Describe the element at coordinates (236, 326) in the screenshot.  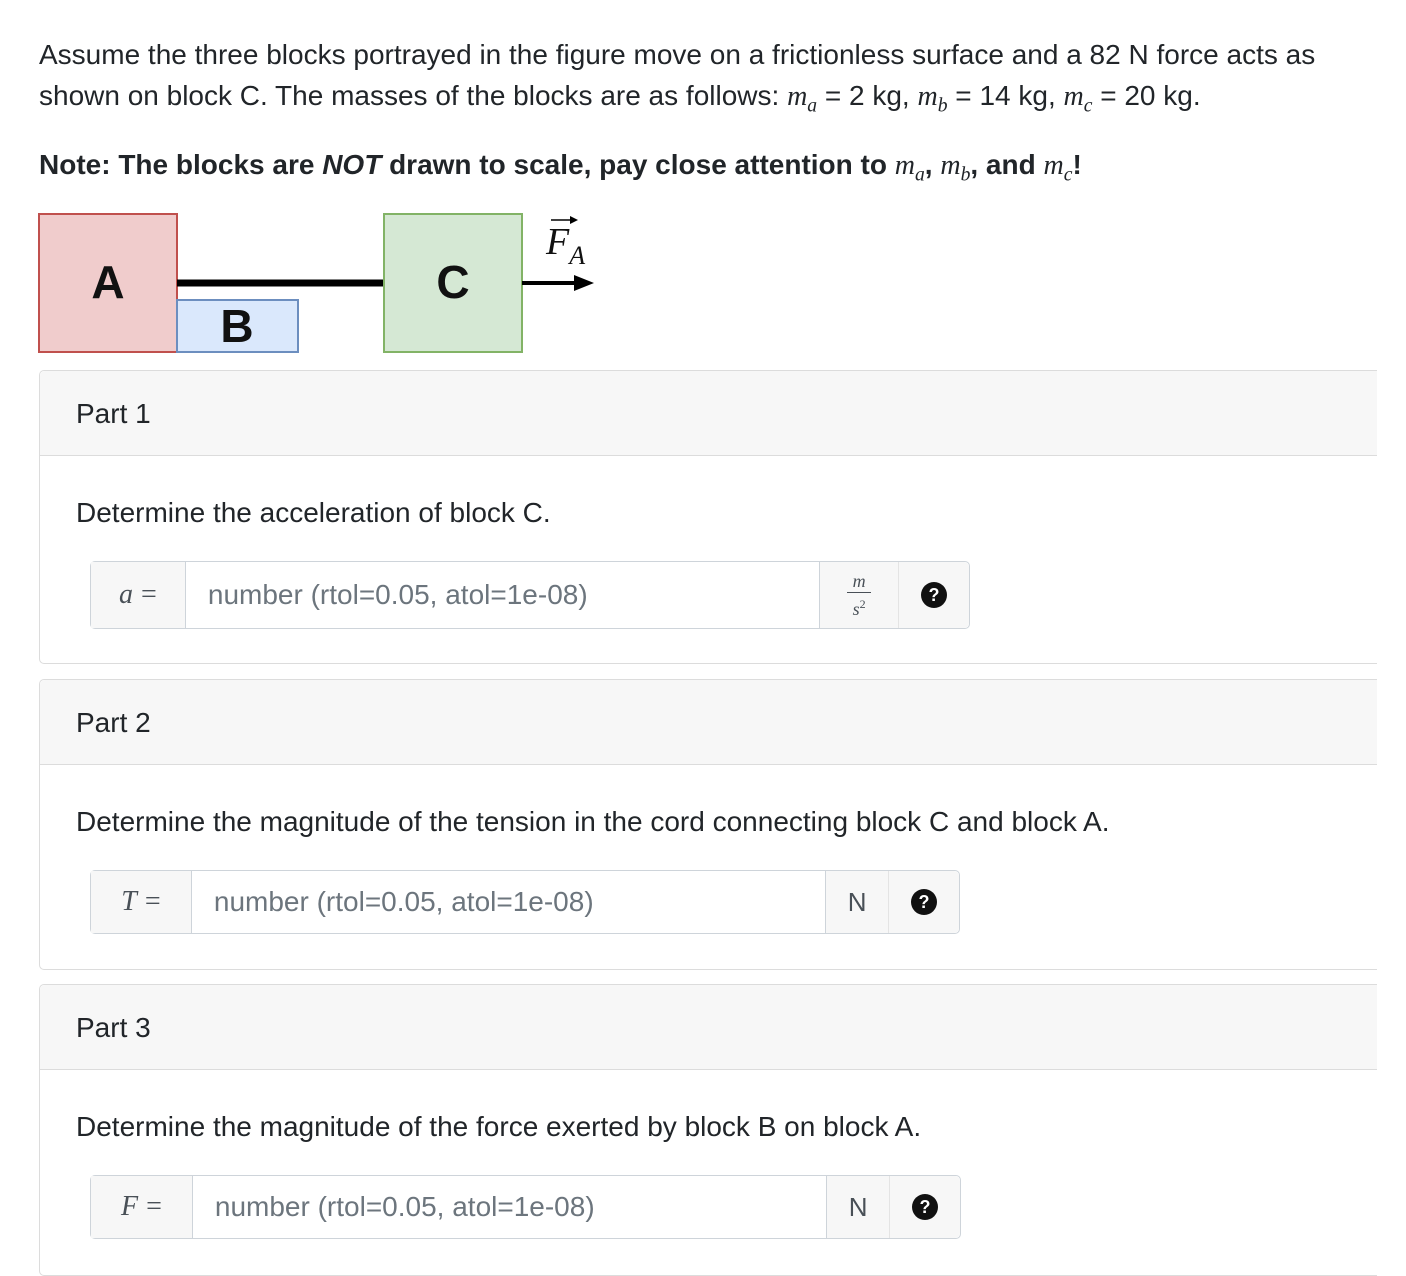
I see `block-b-label: B` at that location.